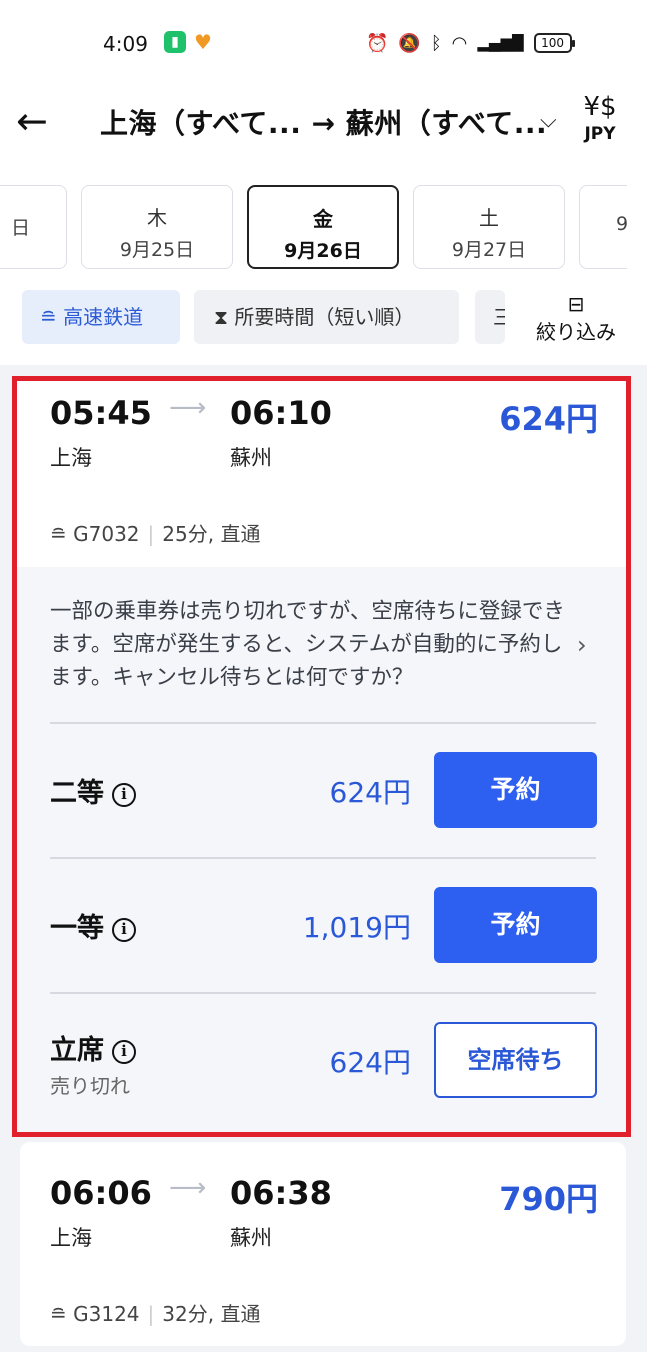  I want to click on filter-button-label: 絞り込み, so click(576, 332).